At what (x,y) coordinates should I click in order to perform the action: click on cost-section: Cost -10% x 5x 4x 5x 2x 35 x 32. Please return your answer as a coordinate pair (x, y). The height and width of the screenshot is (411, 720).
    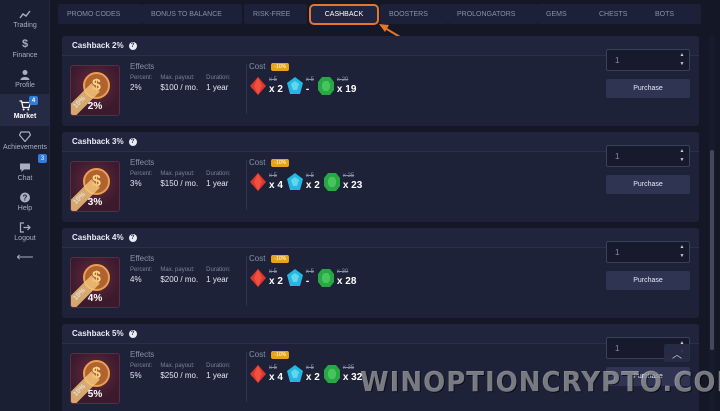
    Looking at the image, I should click on (349, 366).